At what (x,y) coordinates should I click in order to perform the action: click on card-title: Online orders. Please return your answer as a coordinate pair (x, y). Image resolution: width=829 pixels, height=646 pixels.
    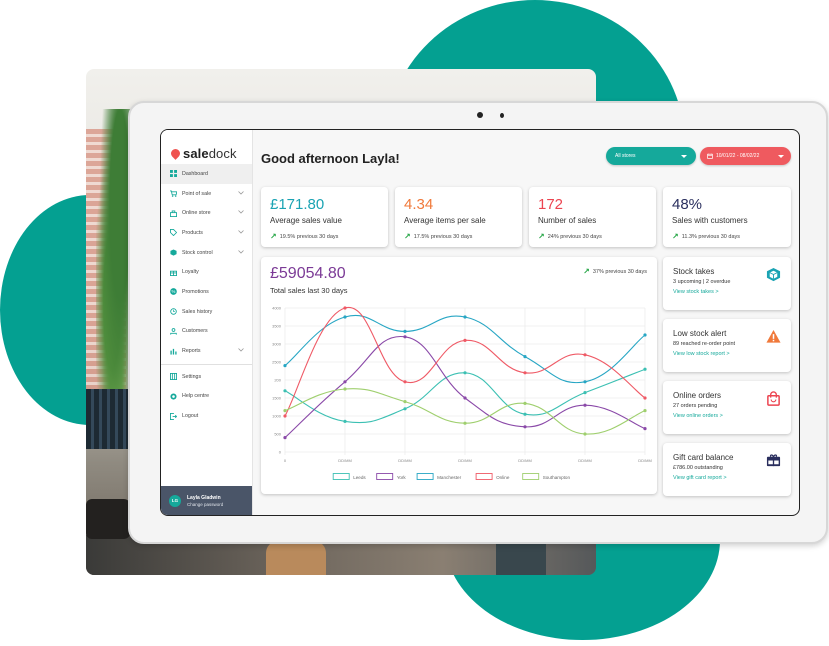
    Looking at the image, I should click on (697, 395).